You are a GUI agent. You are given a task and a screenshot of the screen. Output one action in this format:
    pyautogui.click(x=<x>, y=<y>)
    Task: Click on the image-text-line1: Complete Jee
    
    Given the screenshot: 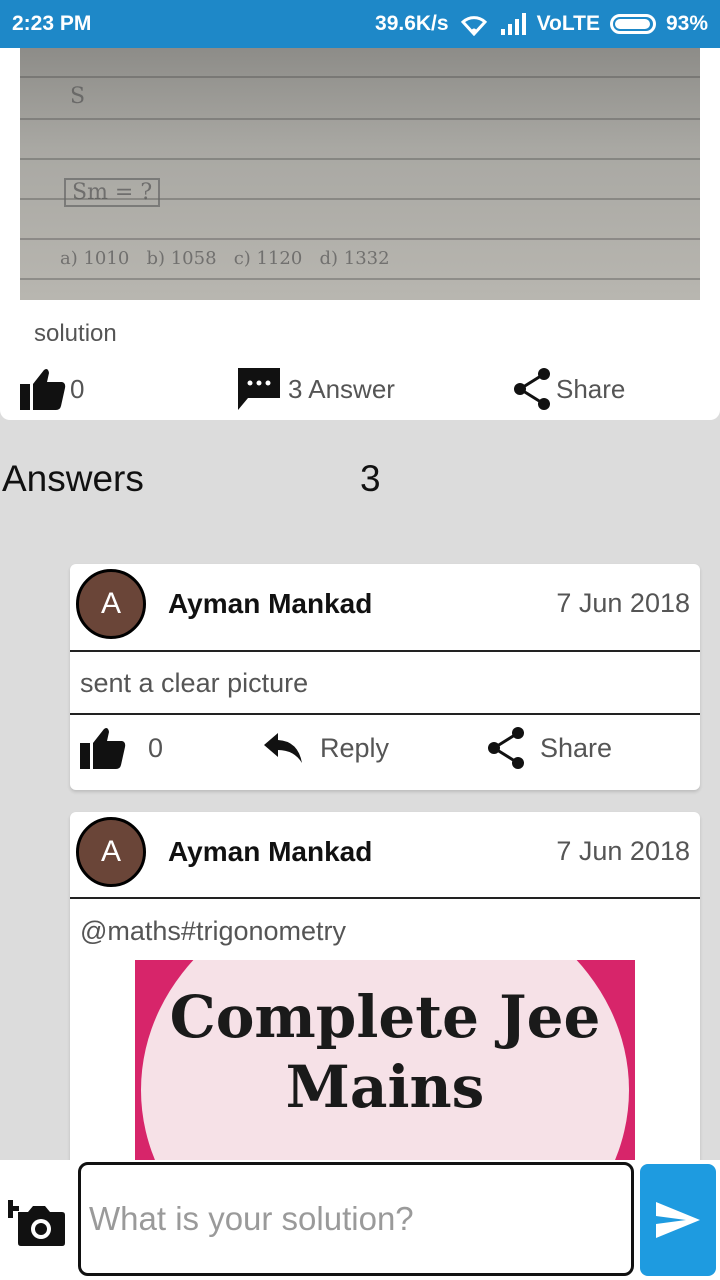 What is the action you would take?
    pyautogui.click(x=385, y=1017)
    